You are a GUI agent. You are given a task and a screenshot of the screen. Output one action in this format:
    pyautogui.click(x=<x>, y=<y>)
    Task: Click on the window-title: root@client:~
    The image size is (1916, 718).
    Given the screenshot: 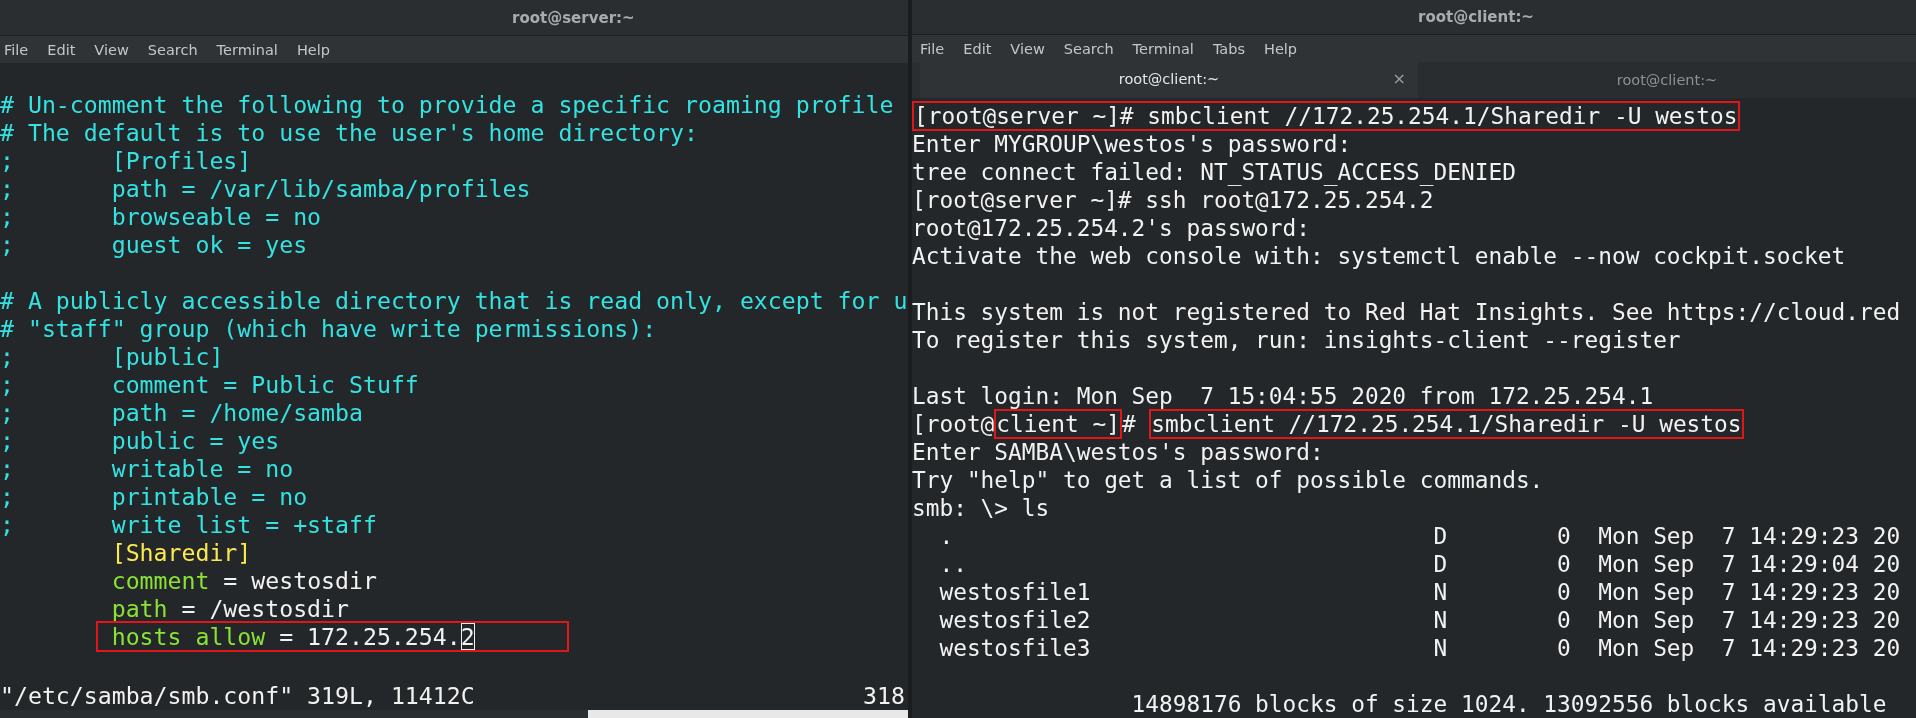 What is the action you would take?
    pyautogui.click(x=1476, y=17)
    